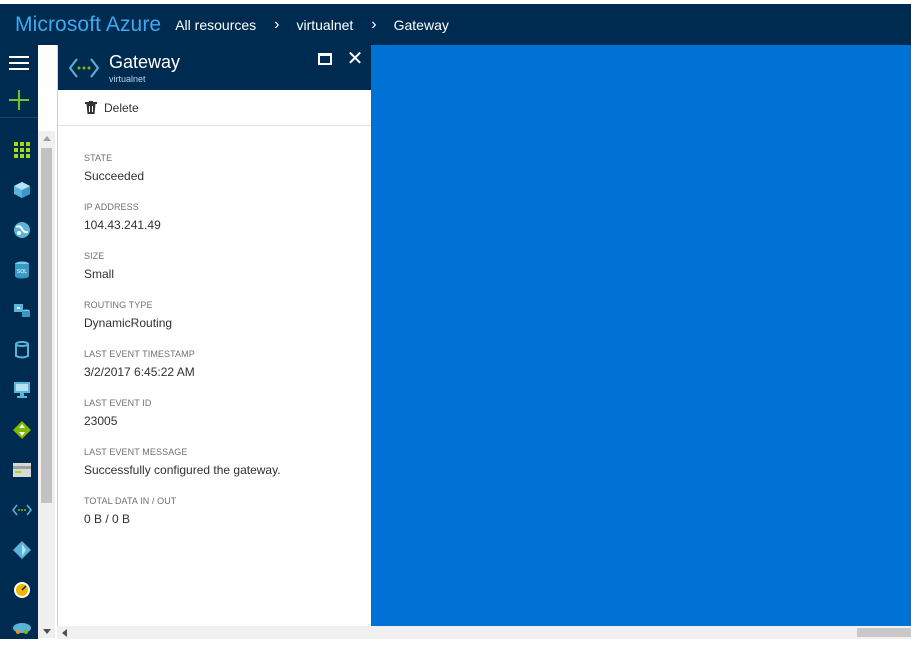  What do you see at coordinates (355, 59) in the screenshot?
I see `close-blade-button: ✕` at bounding box center [355, 59].